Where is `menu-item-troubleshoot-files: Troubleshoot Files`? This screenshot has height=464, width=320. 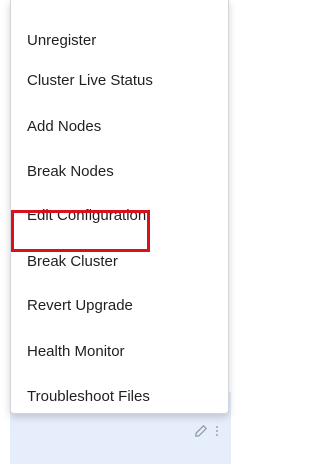
menu-item-troubleshoot-files: Troubleshoot Files is located at coordinates (119, 396).